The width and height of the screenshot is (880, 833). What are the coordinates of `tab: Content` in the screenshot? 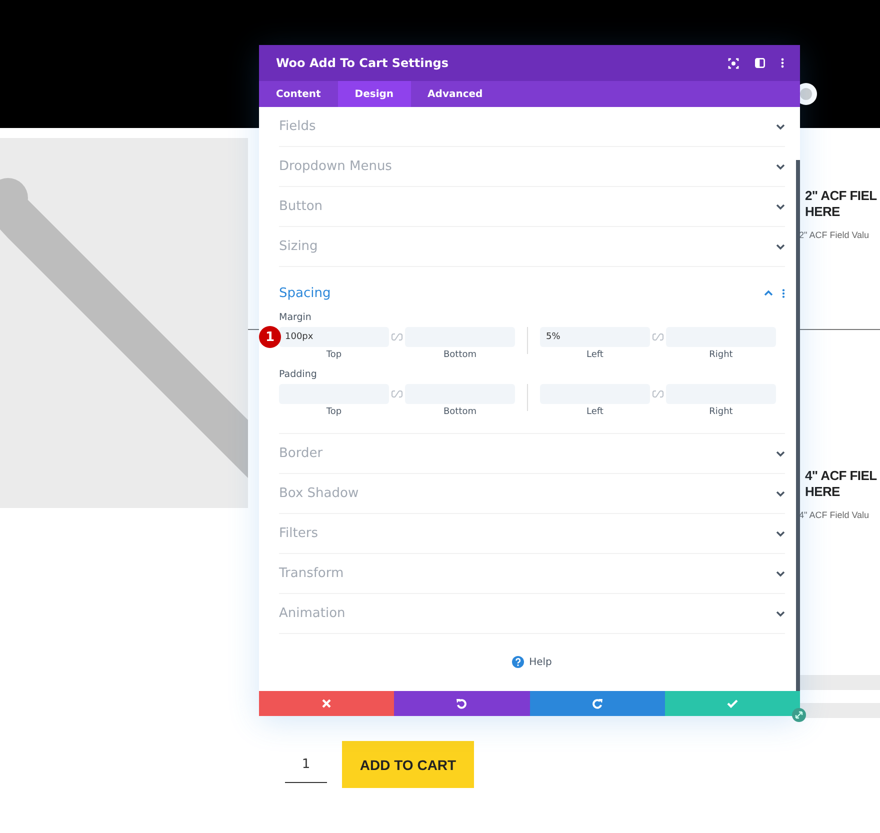 It's located at (298, 94).